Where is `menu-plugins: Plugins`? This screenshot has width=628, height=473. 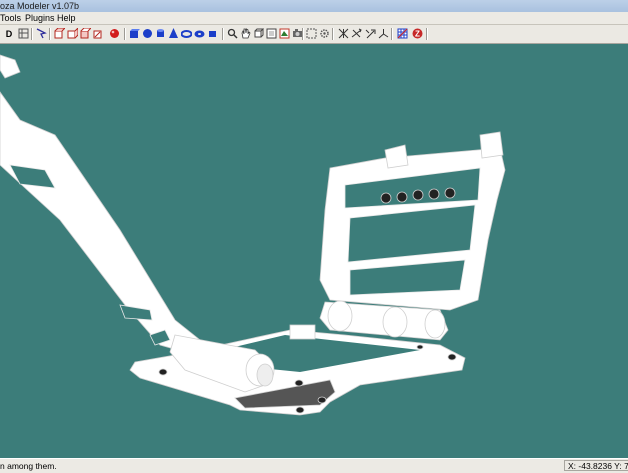 menu-plugins: Plugins is located at coordinates (40, 18).